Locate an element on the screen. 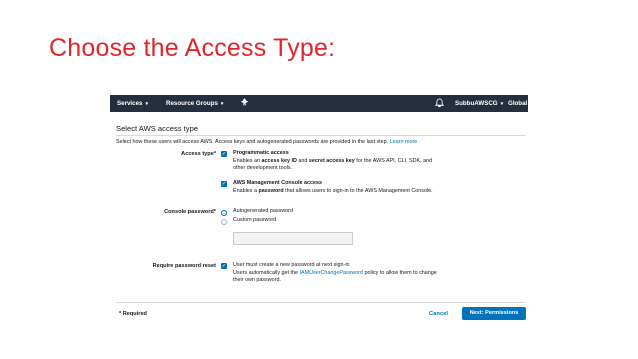 This screenshot has width=638, height=359. require-password-reset-checkbox: ✓ is located at coordinates (224, 266).